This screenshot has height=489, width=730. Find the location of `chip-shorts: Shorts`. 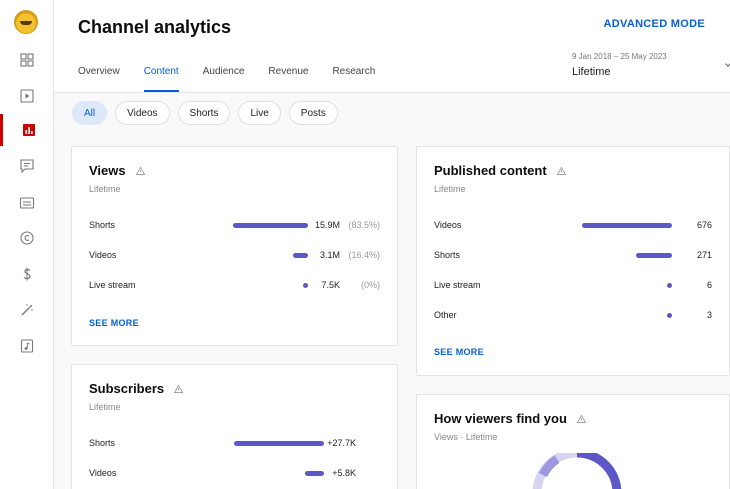

chip-shorts: Shorts is located at coordinates (204, 113).